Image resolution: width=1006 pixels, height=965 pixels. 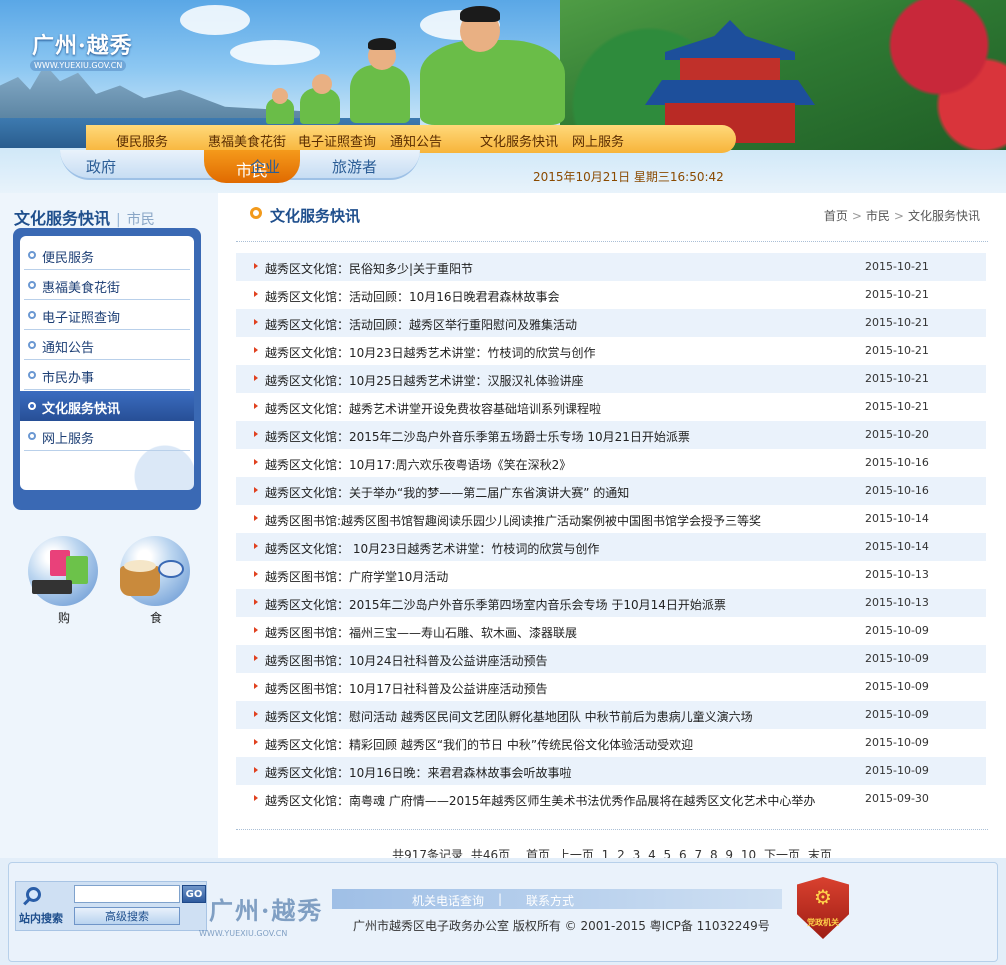 I want to click on banner-kid, so click(x=280, y=96).